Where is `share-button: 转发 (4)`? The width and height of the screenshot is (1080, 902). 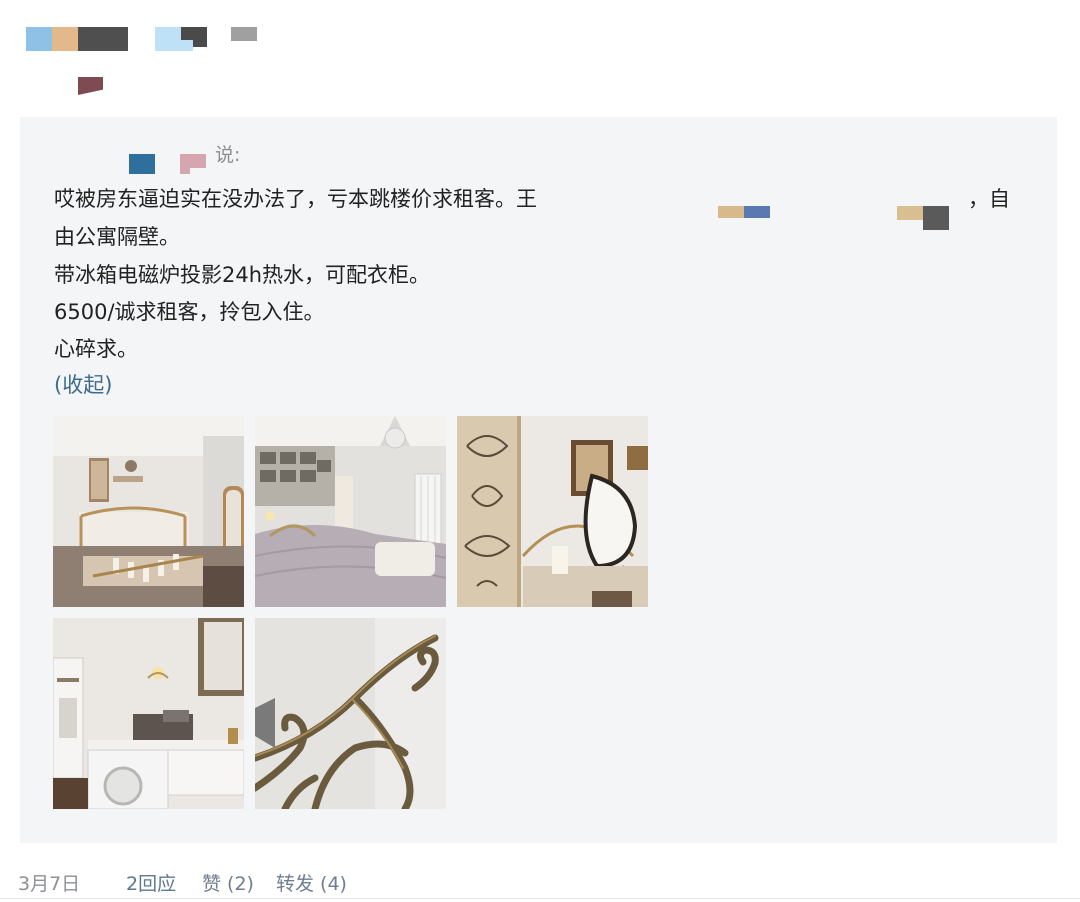 share-button: 转发 (4) is located at coordinates (311, 882).